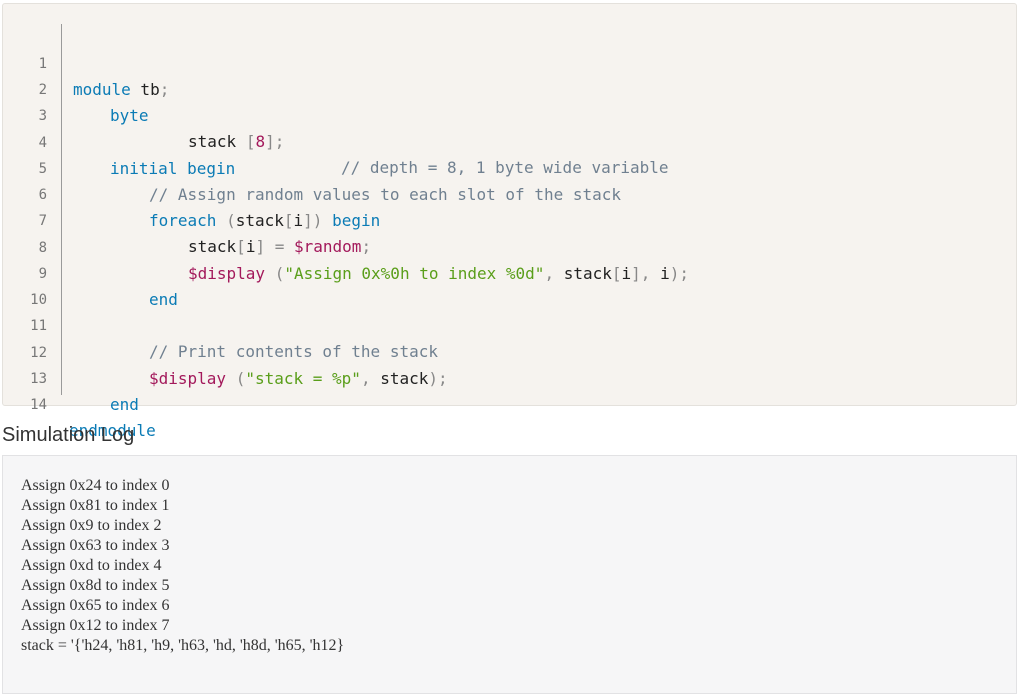 This screenshot has height=697, width=1021. What do you see at coordinates (509, 403) in the screenshot?
I see `code-line-14: 14 endmodule` at bounding box center [509, 403].